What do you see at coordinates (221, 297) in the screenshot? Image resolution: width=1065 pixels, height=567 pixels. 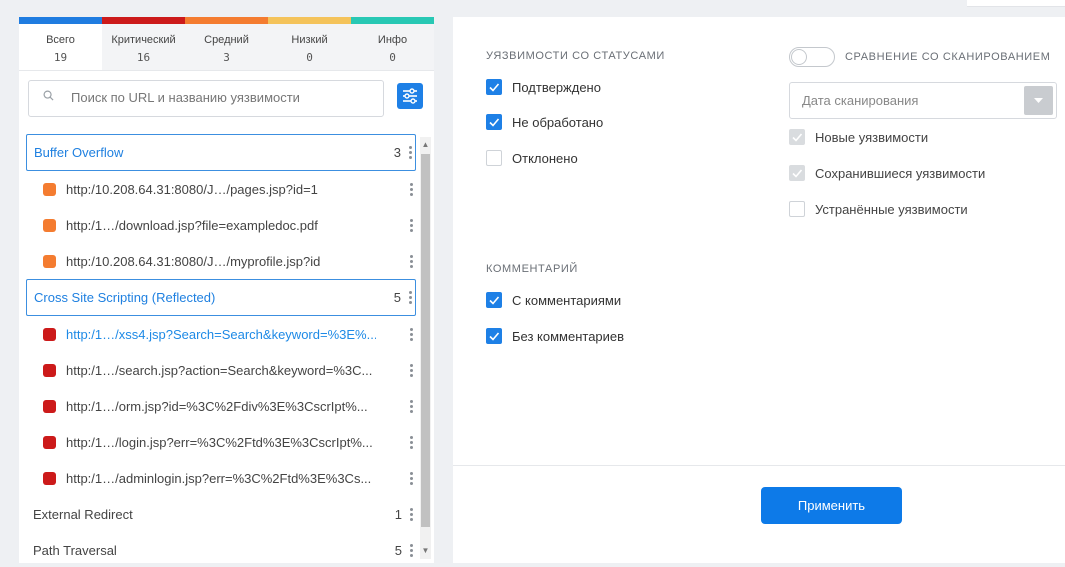 I see `group-xss-reflected: Cross Site Scripting (Reflected) 5` at bounding box center [221, 297].